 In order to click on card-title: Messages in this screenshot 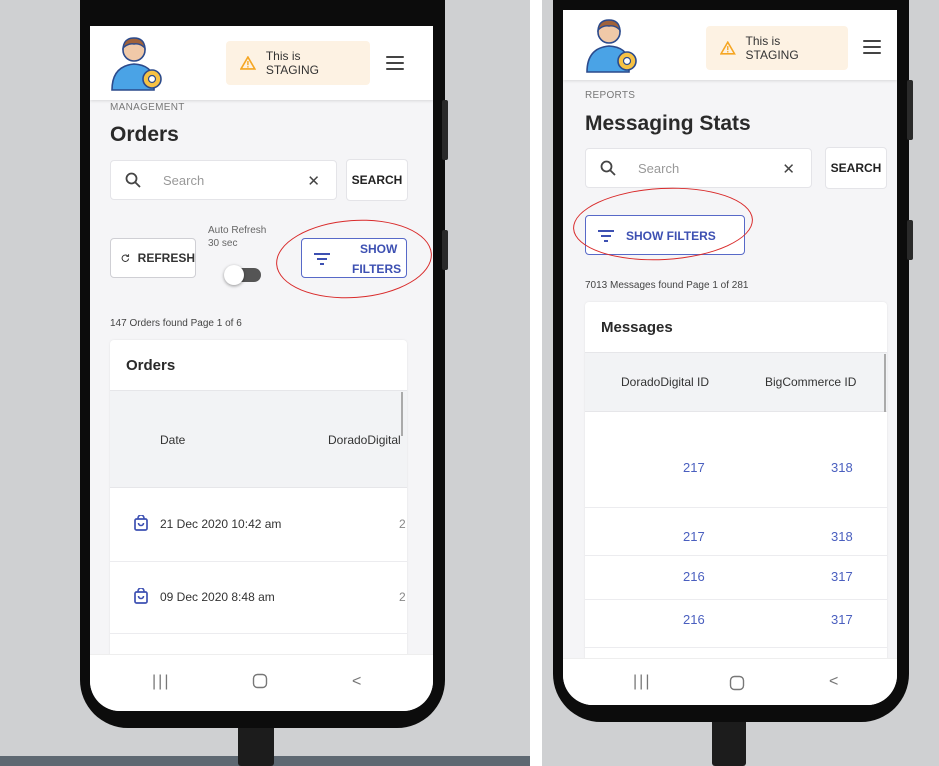, I will do `click(637, 327)`.